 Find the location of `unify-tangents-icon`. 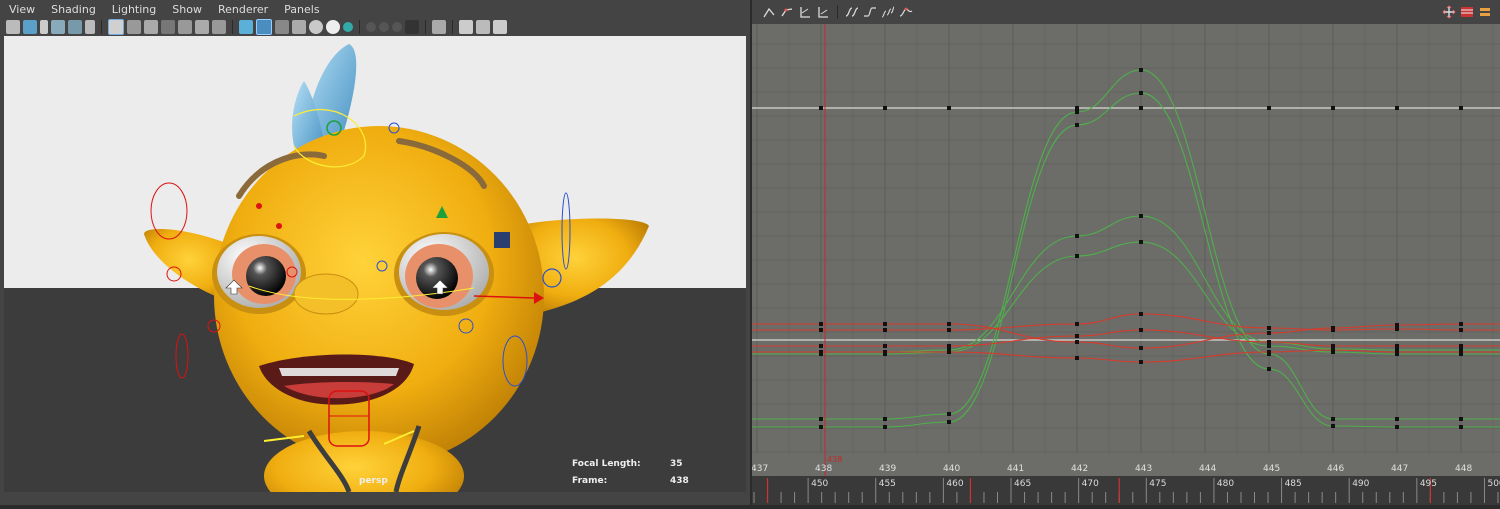

unify-tangents-icon is located at coordinates (787, 12).